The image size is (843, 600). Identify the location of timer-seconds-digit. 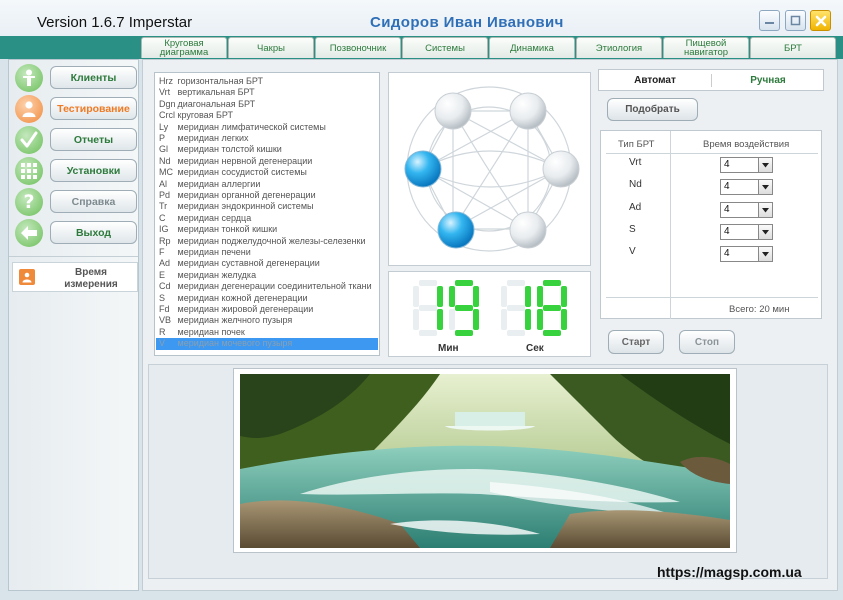
(552, 308).